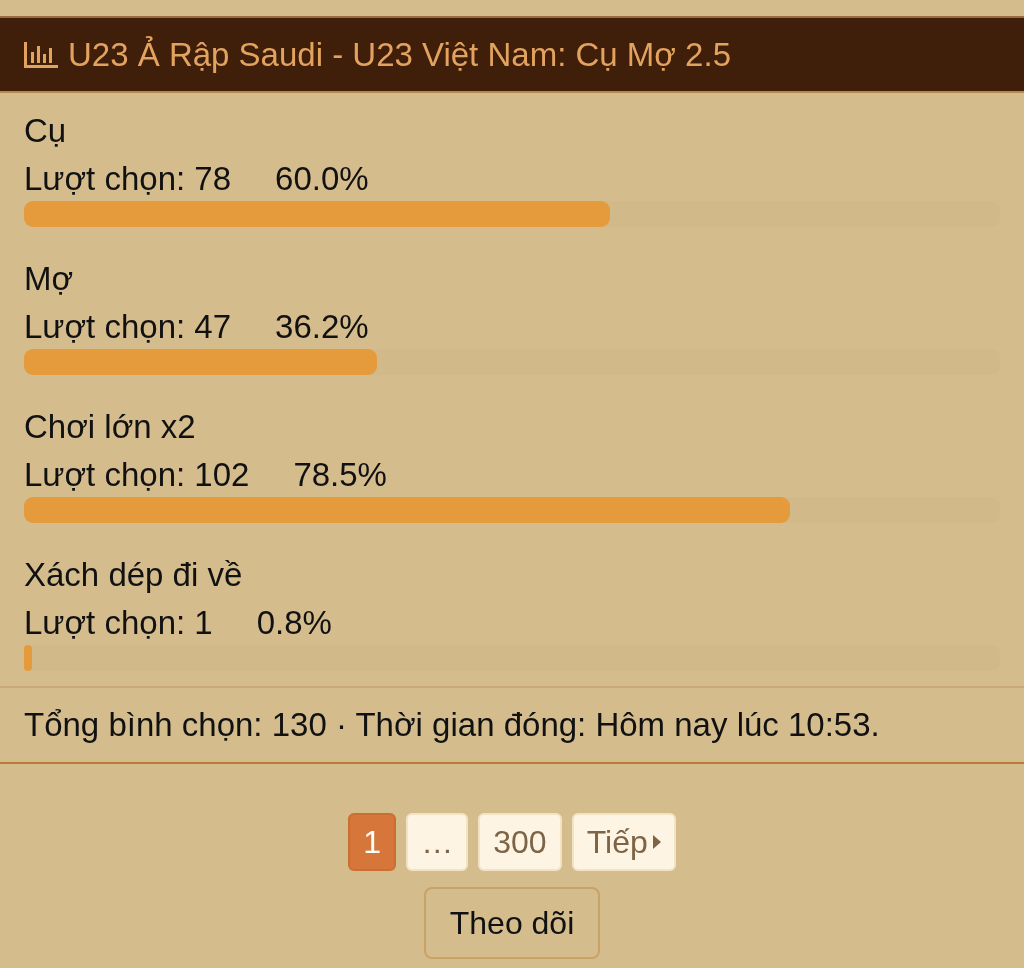  What do you see at coordinates (128, 179) in the screenshot?
I see `vote-count: Lượt chọn: 78` at bounding box center [128, 179].